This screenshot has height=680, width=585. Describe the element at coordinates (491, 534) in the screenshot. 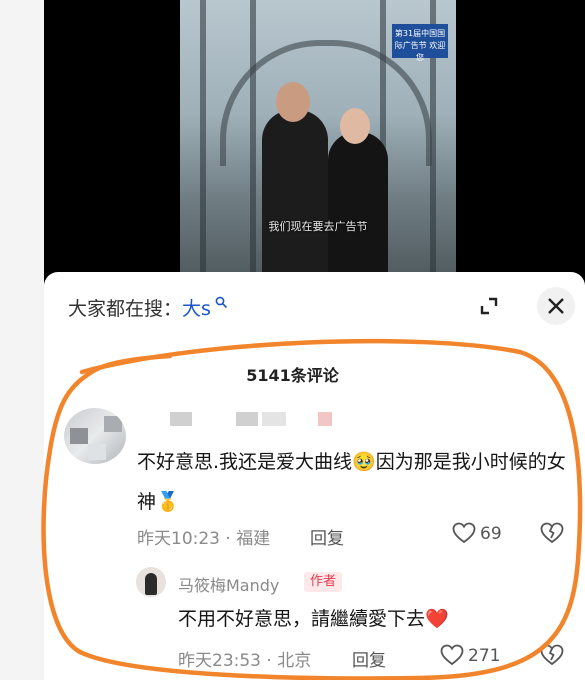

I see `like-count: 69` at that location.